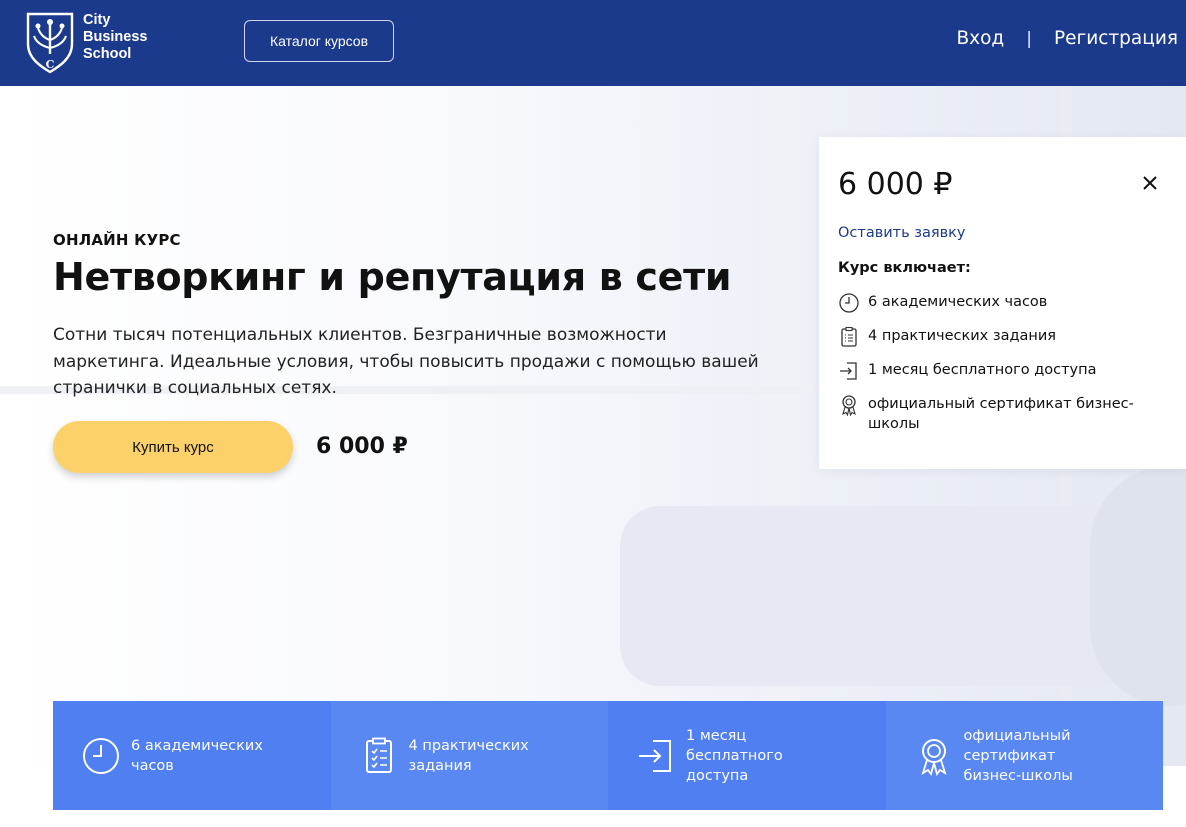 The width and height of the screenshot is (1186, 827). I want to click on card-include-item: 6 академических часов, so click(988, 303).